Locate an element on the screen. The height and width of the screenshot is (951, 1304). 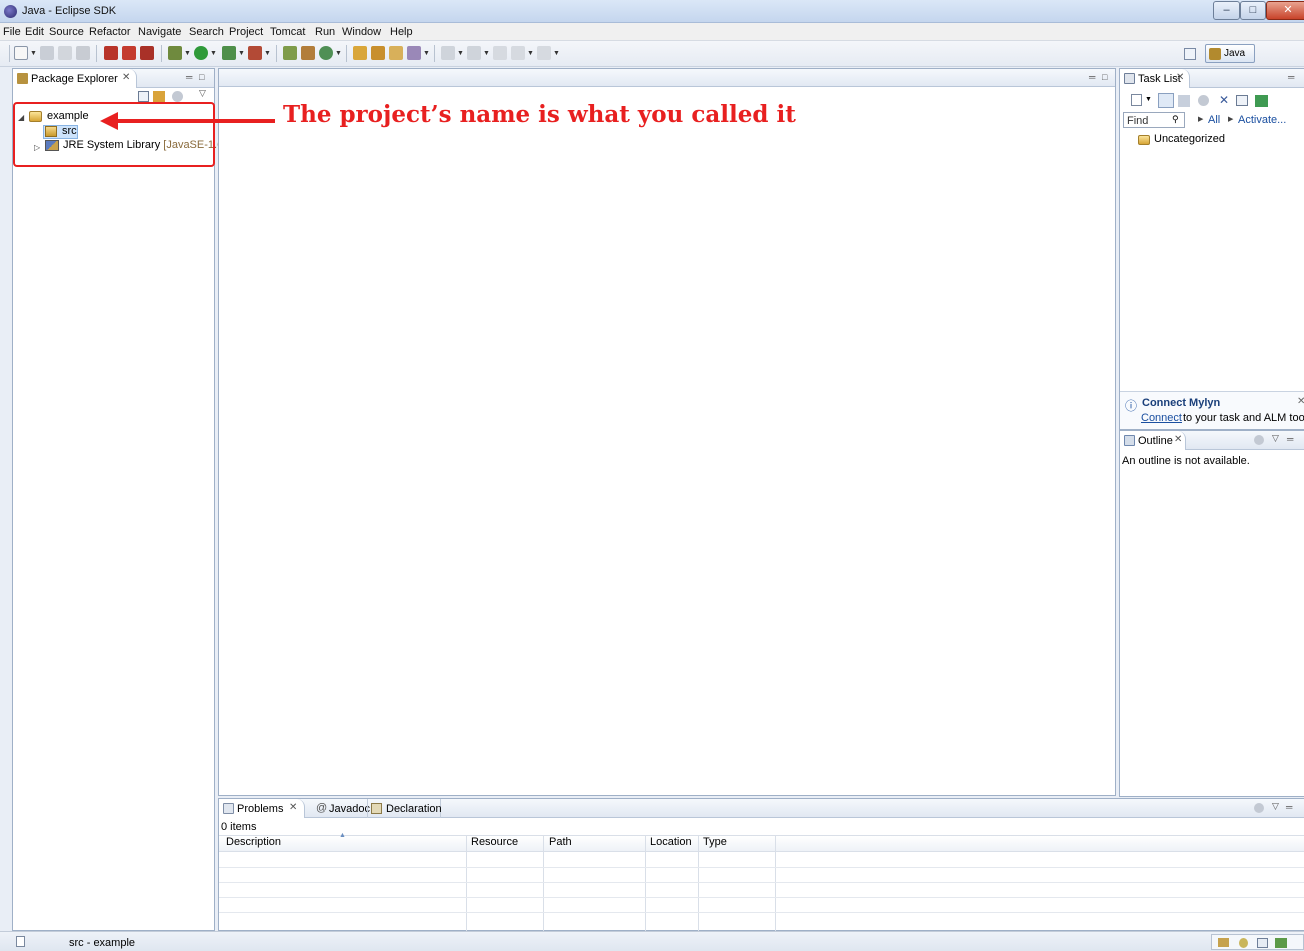
maximize-view-icon: □ is located at coordinates (201, 77).